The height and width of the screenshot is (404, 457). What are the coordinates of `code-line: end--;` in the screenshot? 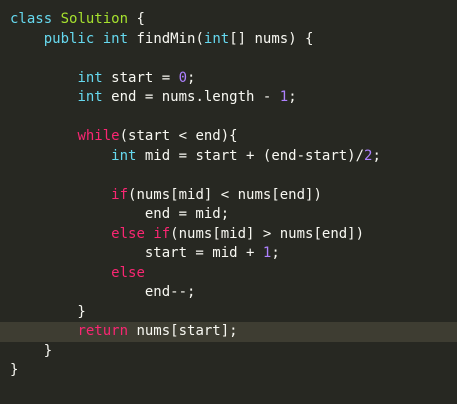 It's located at (228, 293).